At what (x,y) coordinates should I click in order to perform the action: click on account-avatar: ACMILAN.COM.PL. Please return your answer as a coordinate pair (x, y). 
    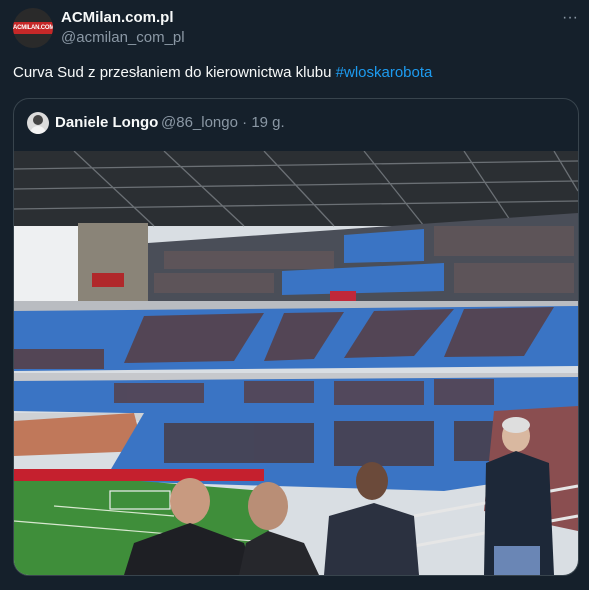
    Looking at the image, I should click on (33, 28).